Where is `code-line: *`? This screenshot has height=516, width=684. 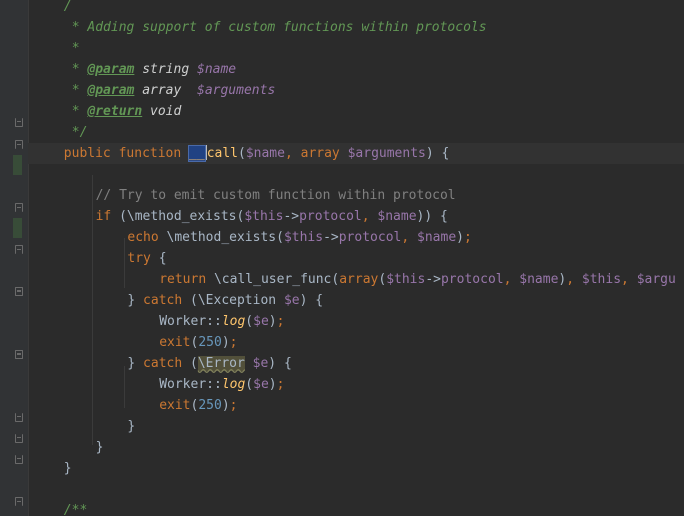 code-line: * is located at coordinates (356, 48).